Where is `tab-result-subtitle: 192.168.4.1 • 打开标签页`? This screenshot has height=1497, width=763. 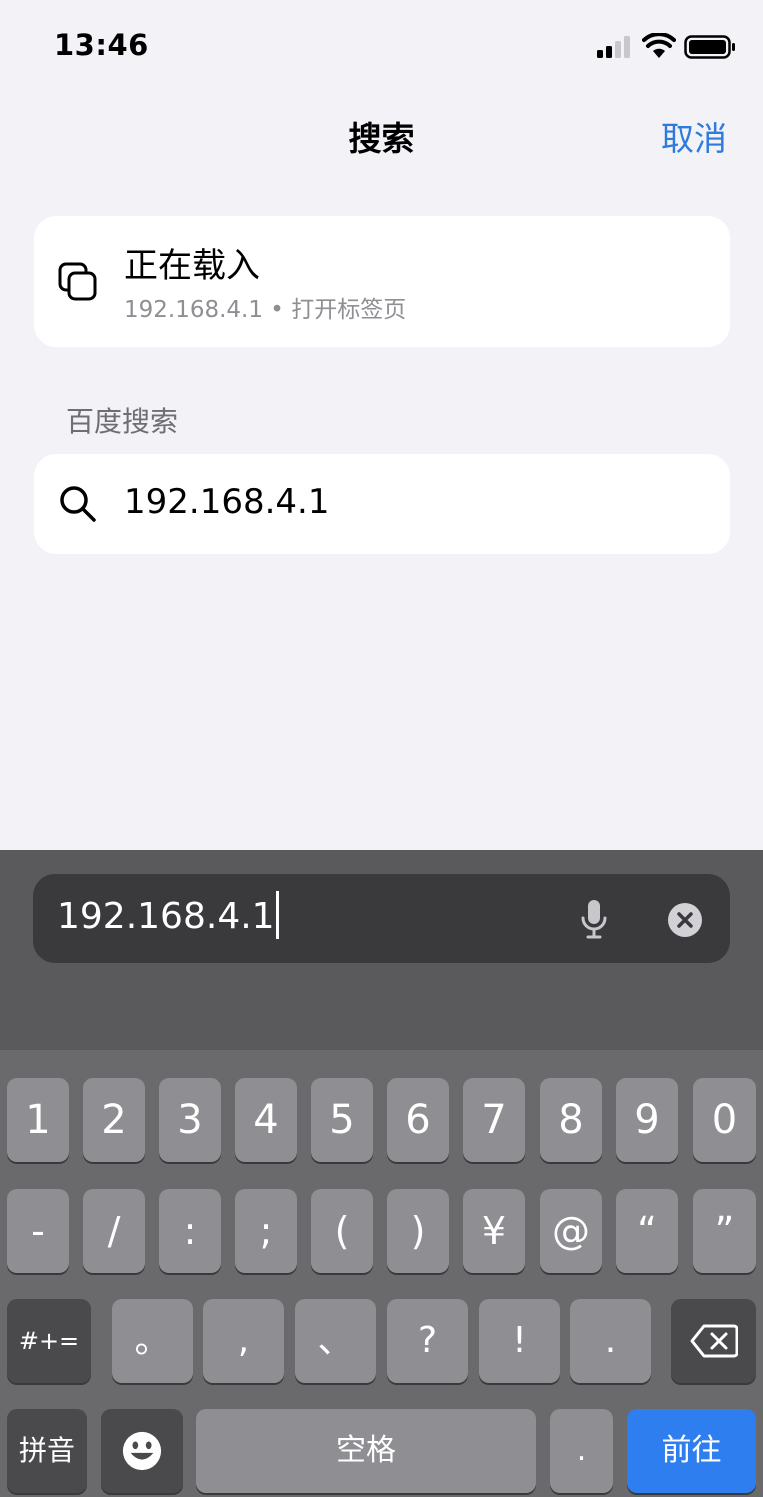 tab-result-subtitle: 192.168.4.1 • 打开标签页 is located at coordinates (265, 310).